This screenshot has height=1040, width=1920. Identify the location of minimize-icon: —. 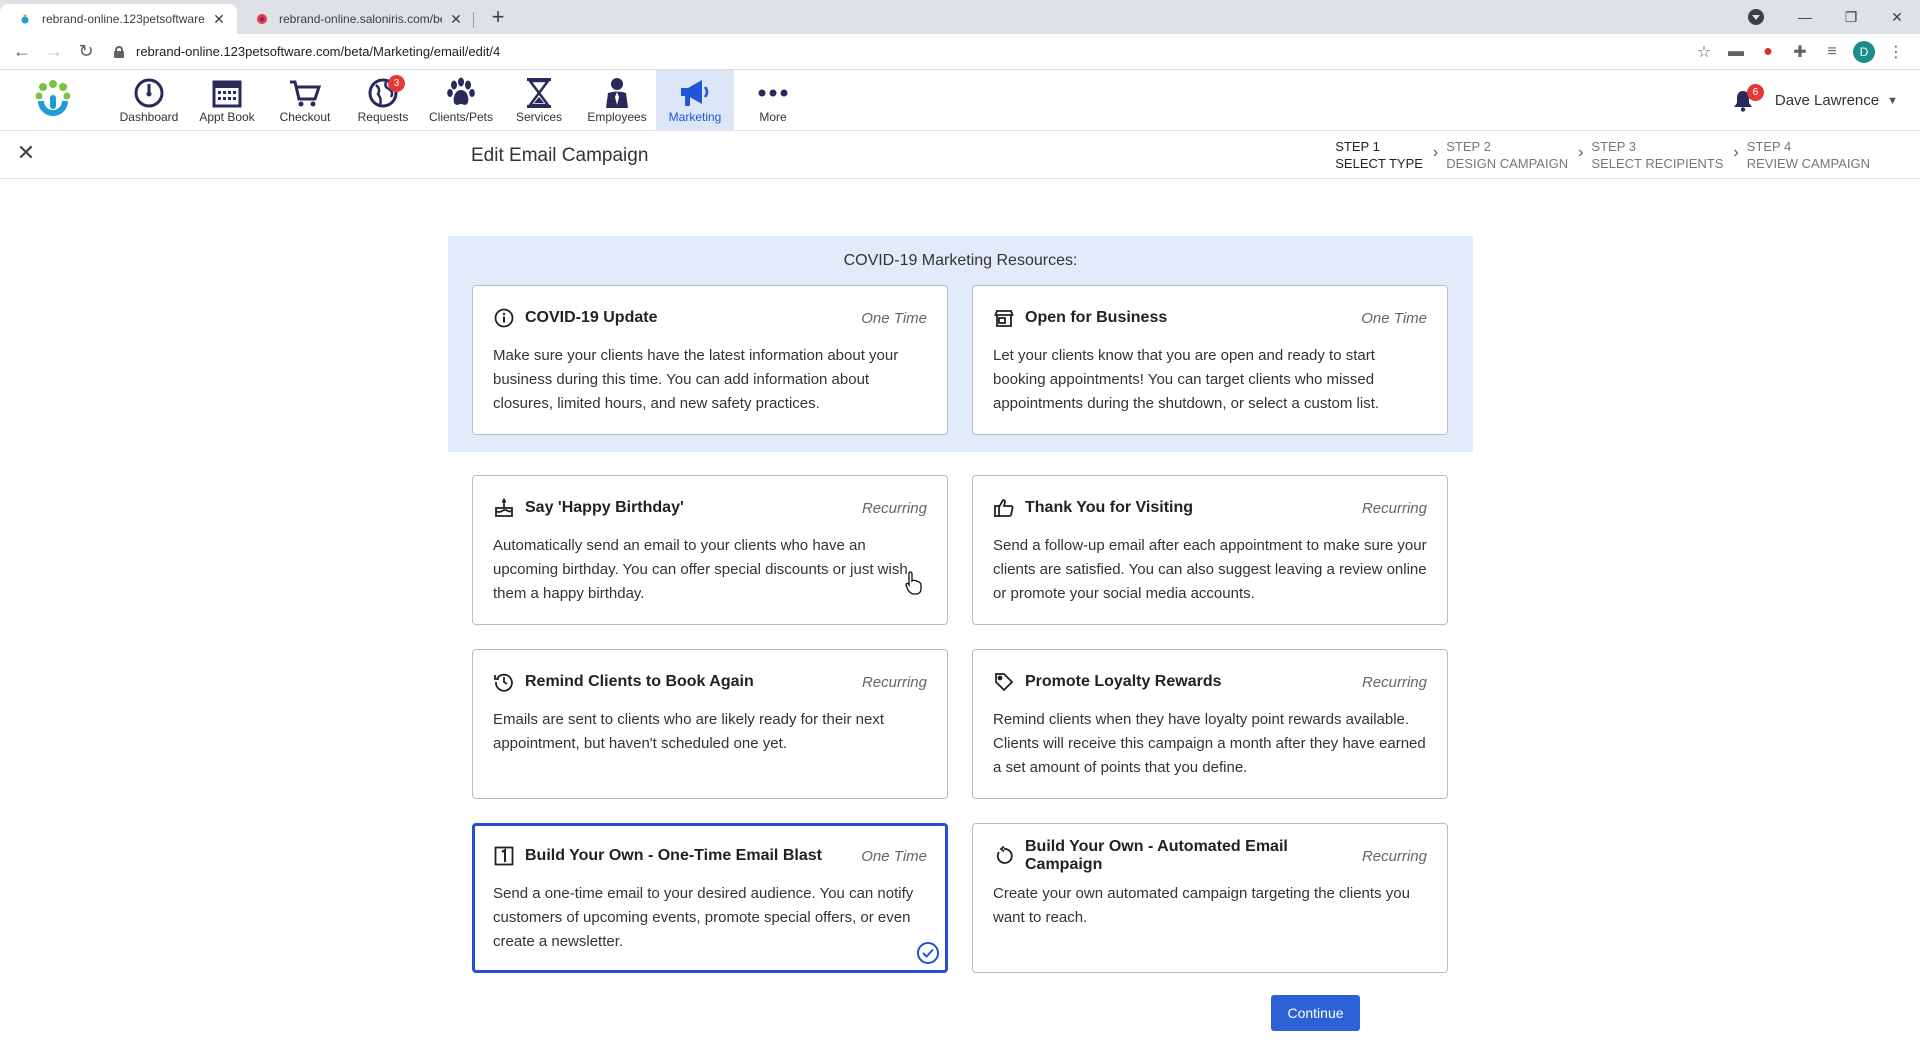
(1805, 17).